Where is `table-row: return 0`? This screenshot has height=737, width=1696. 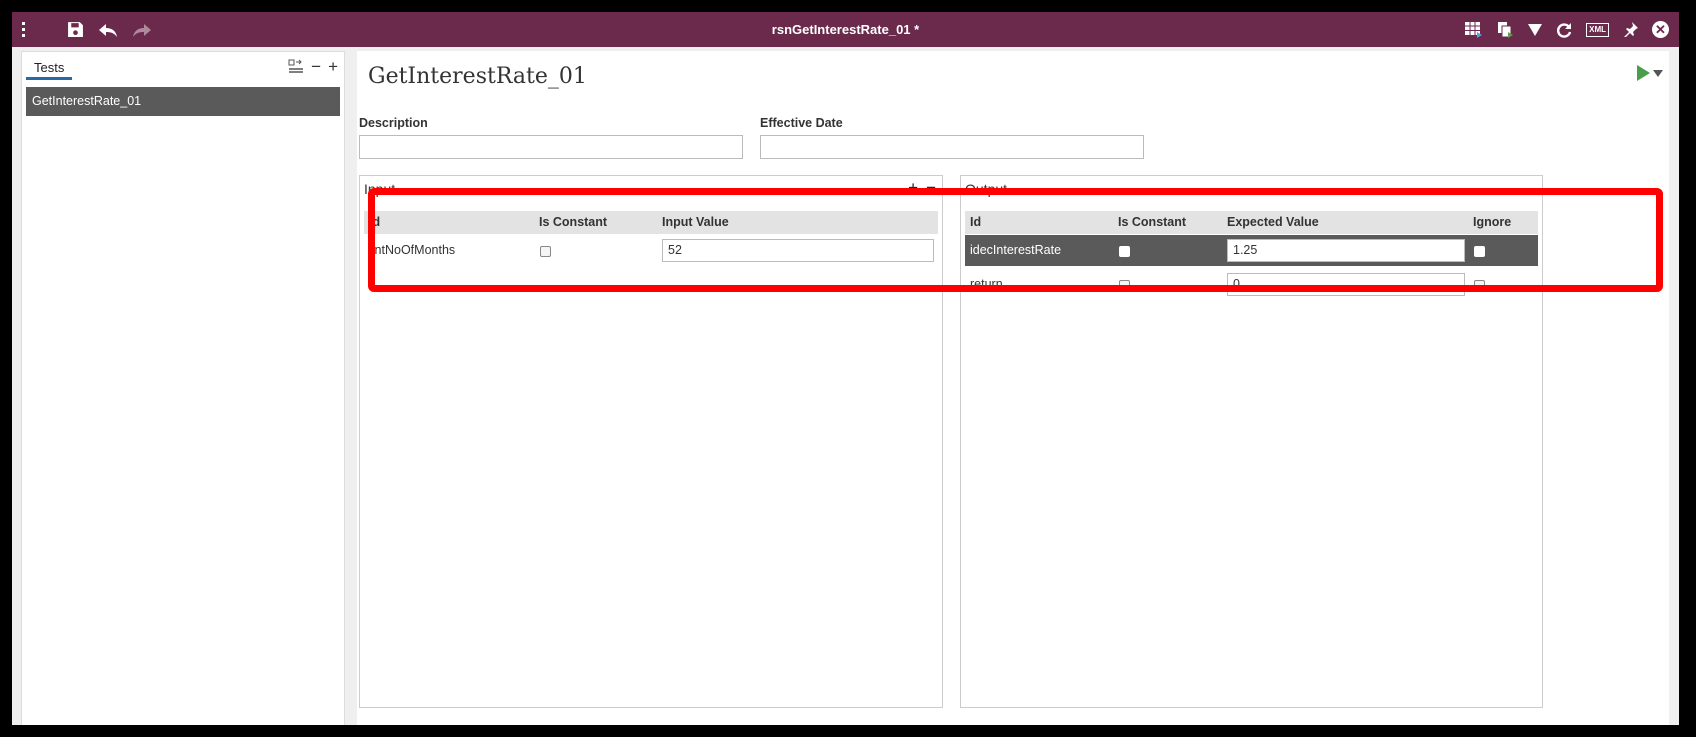 table-row: return 0 is located at coordinates (1251, 284).